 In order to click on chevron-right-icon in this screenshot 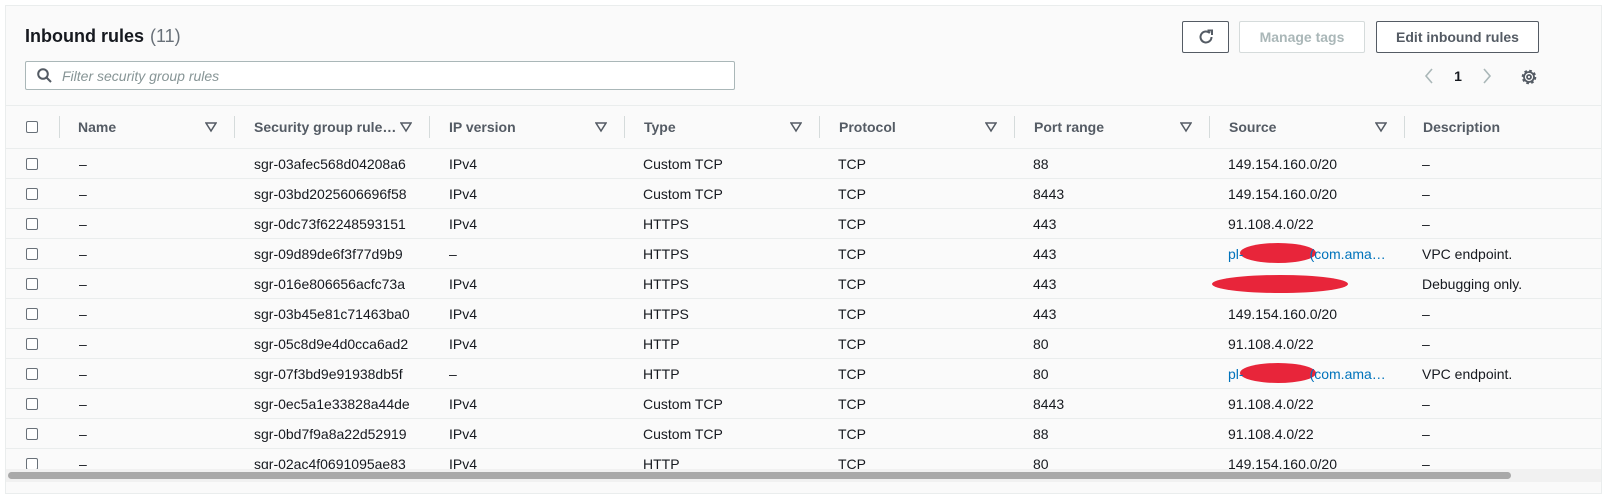, I will do `click(1487, 76)`.